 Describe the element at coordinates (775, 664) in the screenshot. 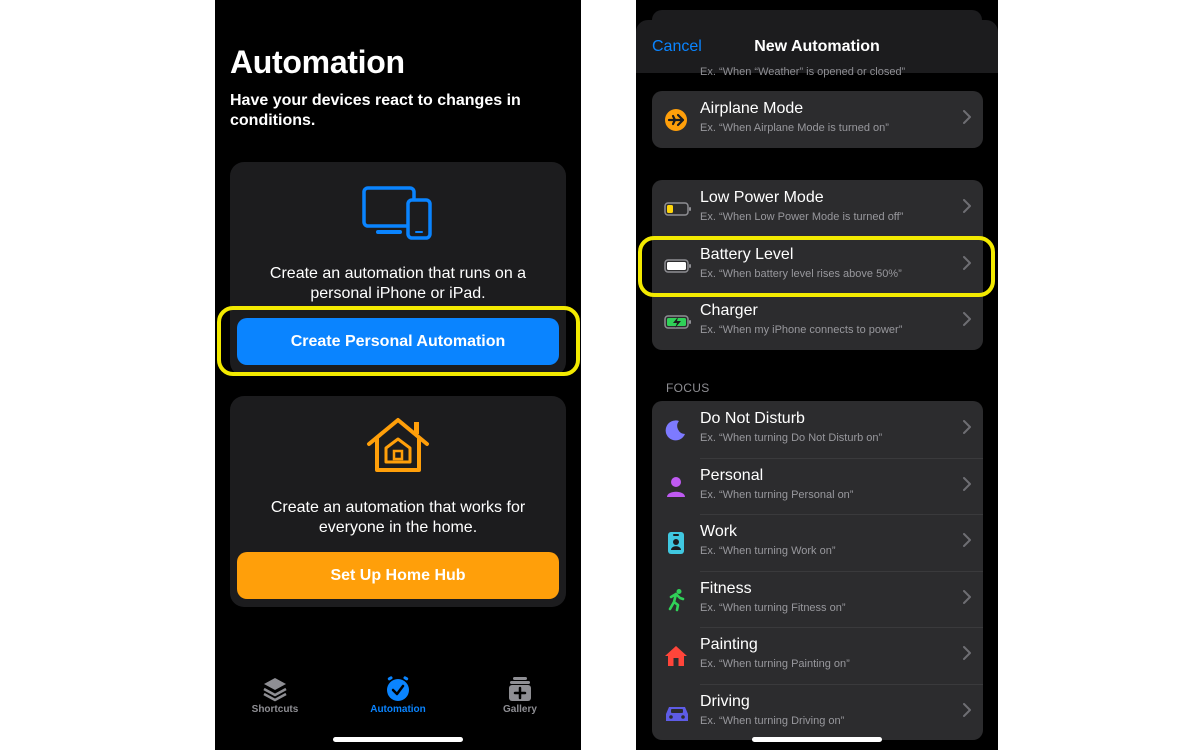

I see `row-subtitle: Ex. “When turning Painting on”` at that location.